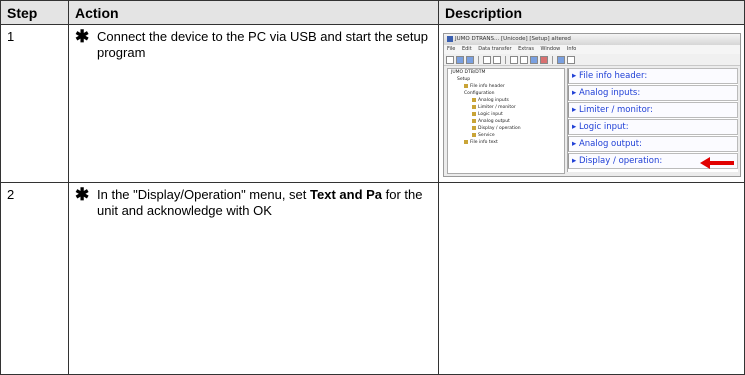 The height and width of the screenshot is (375, 745). I want to click on menu-edit: Edit, so click(466, 49).